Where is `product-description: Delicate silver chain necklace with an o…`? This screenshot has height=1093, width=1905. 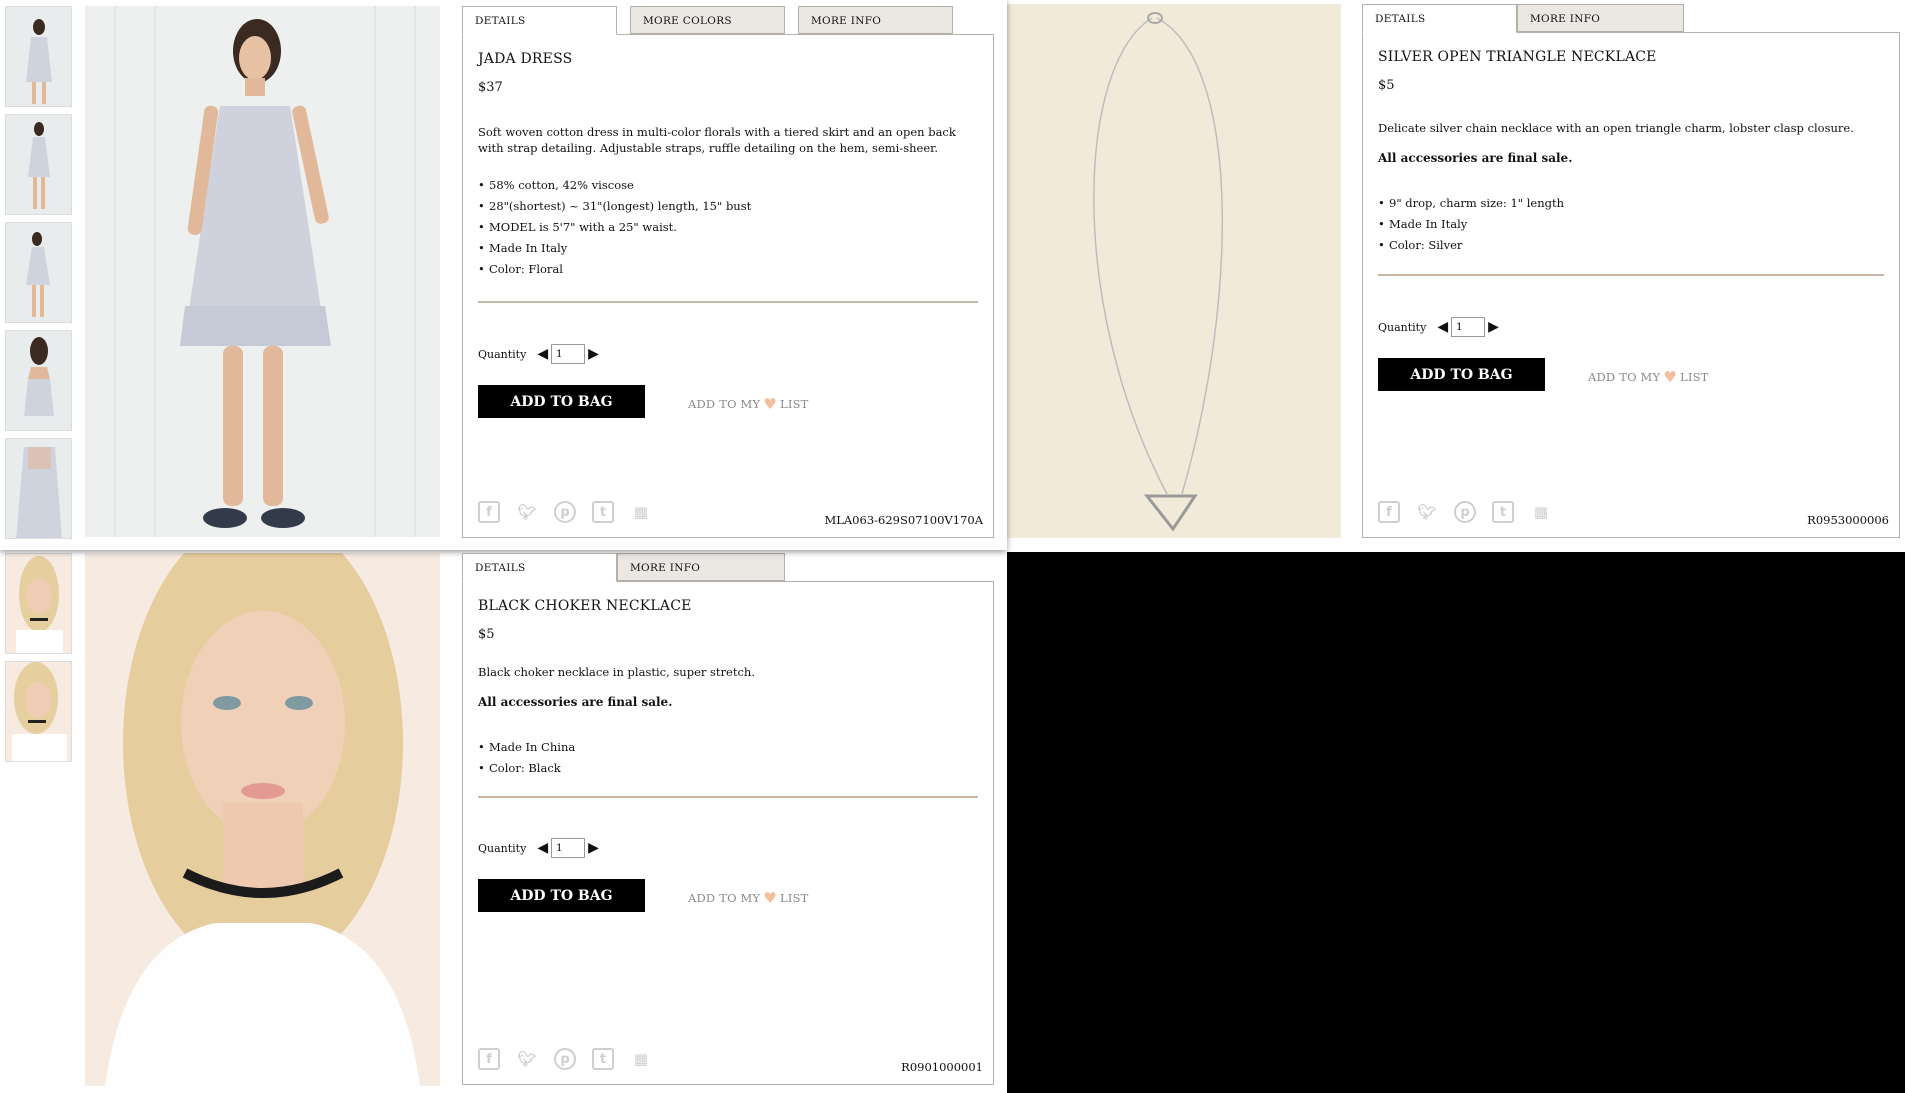
product-description: Delicate silver chain necklace with an o… is located at coordinates (1616, 128).